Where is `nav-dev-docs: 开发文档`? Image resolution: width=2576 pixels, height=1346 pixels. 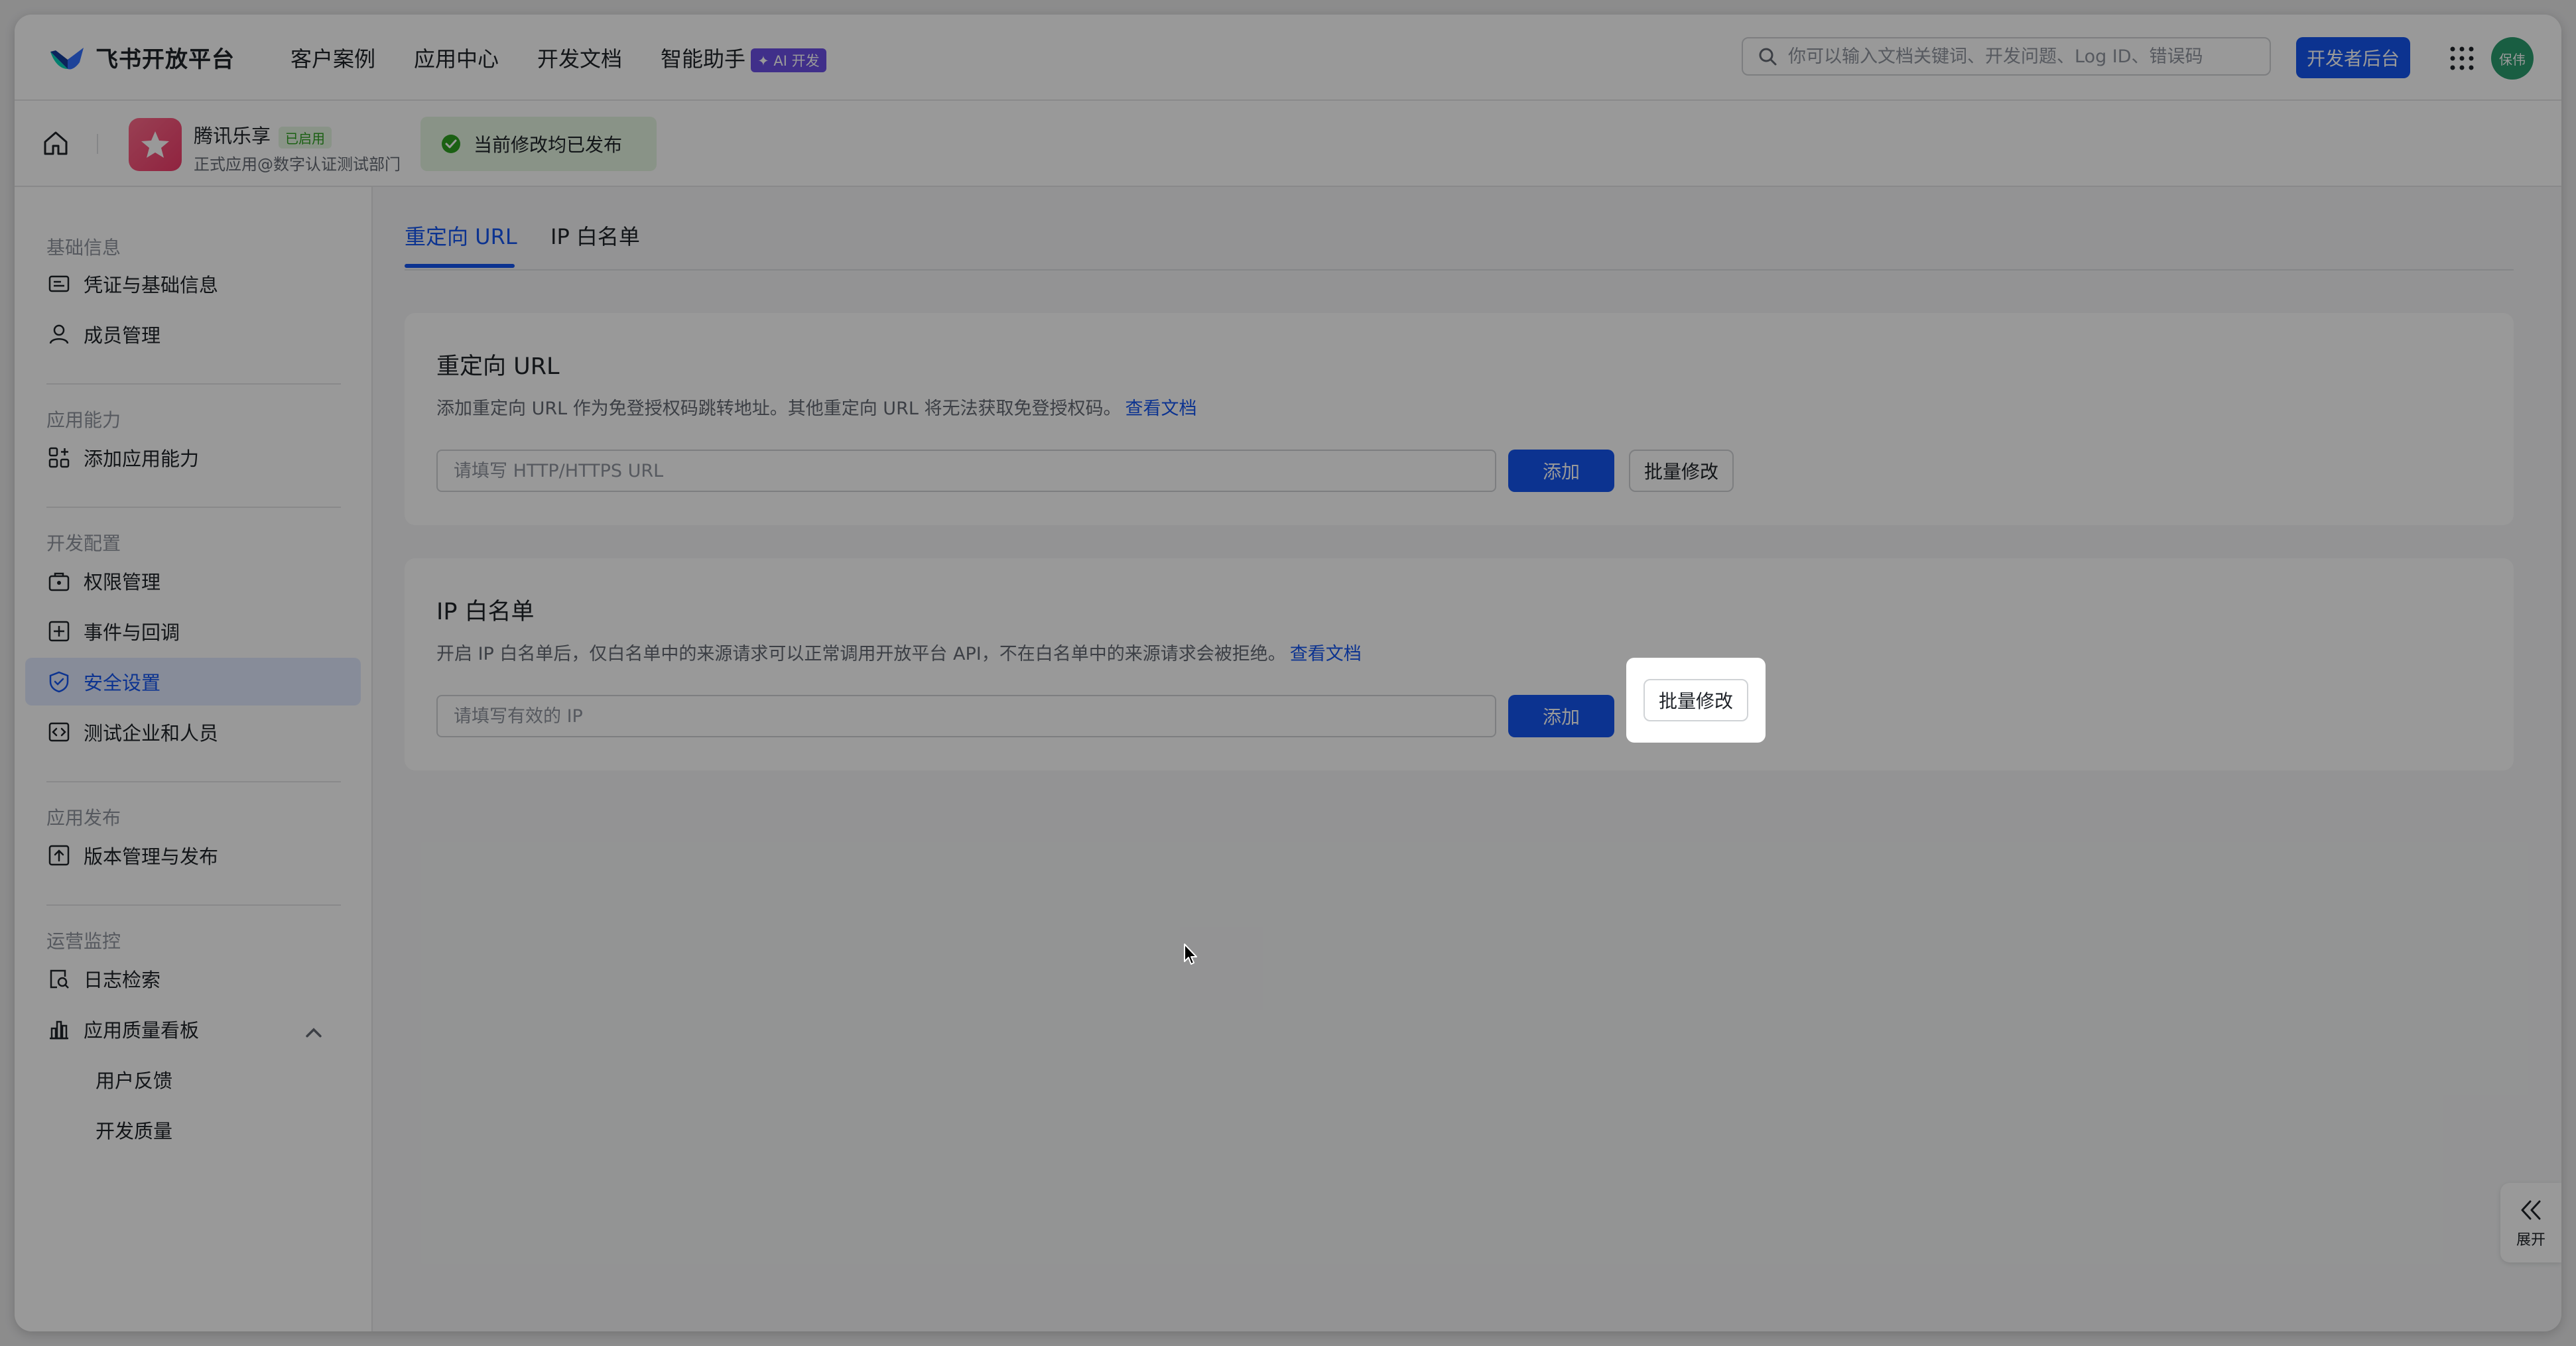
nav-dev-docs: 开发文档 is located at coordinates (580, 57).